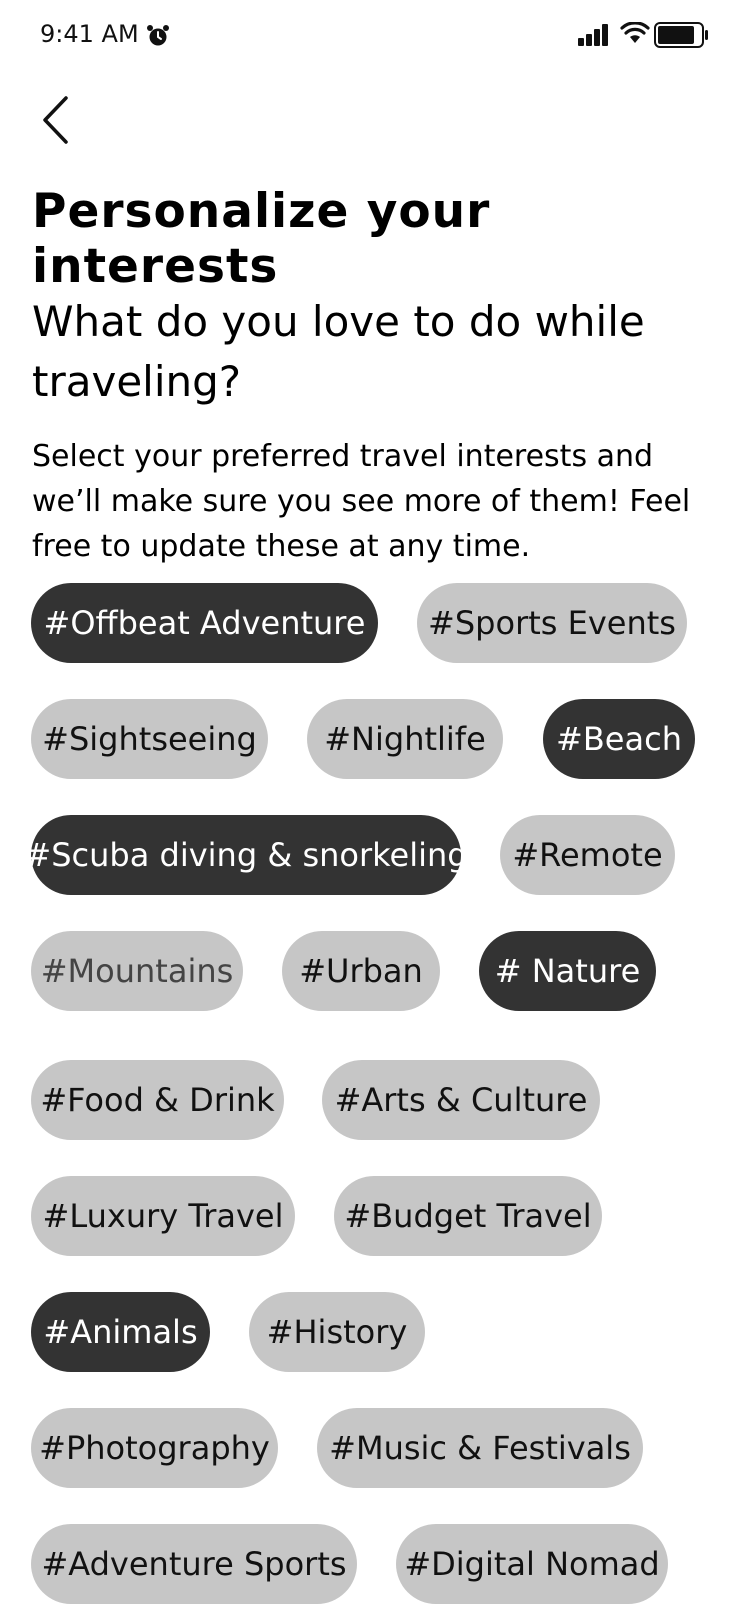 The height and width of the screenshot is (1624, 750). What do you see at coordinates (246, 855) in the screenshot?
I see `tag-scuba-diving-snorkeling: #Scuba diving & snorkeling` at bounding box center [246, 855].